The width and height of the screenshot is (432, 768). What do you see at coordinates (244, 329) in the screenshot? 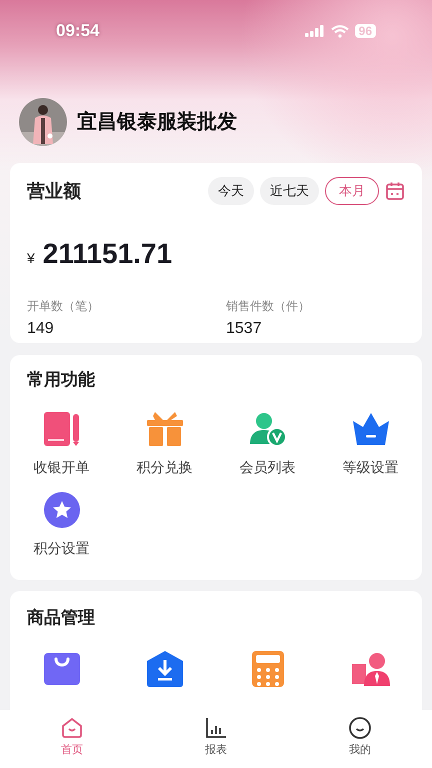
I see `stat-value: 1537` at bounding box center [244, 329].